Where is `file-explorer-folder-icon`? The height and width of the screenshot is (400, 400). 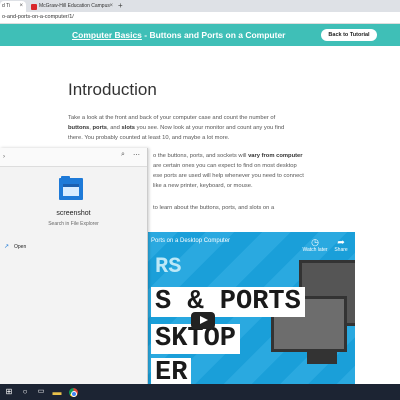 file-explorer-folder-icon is located at coordinates (71, 188).